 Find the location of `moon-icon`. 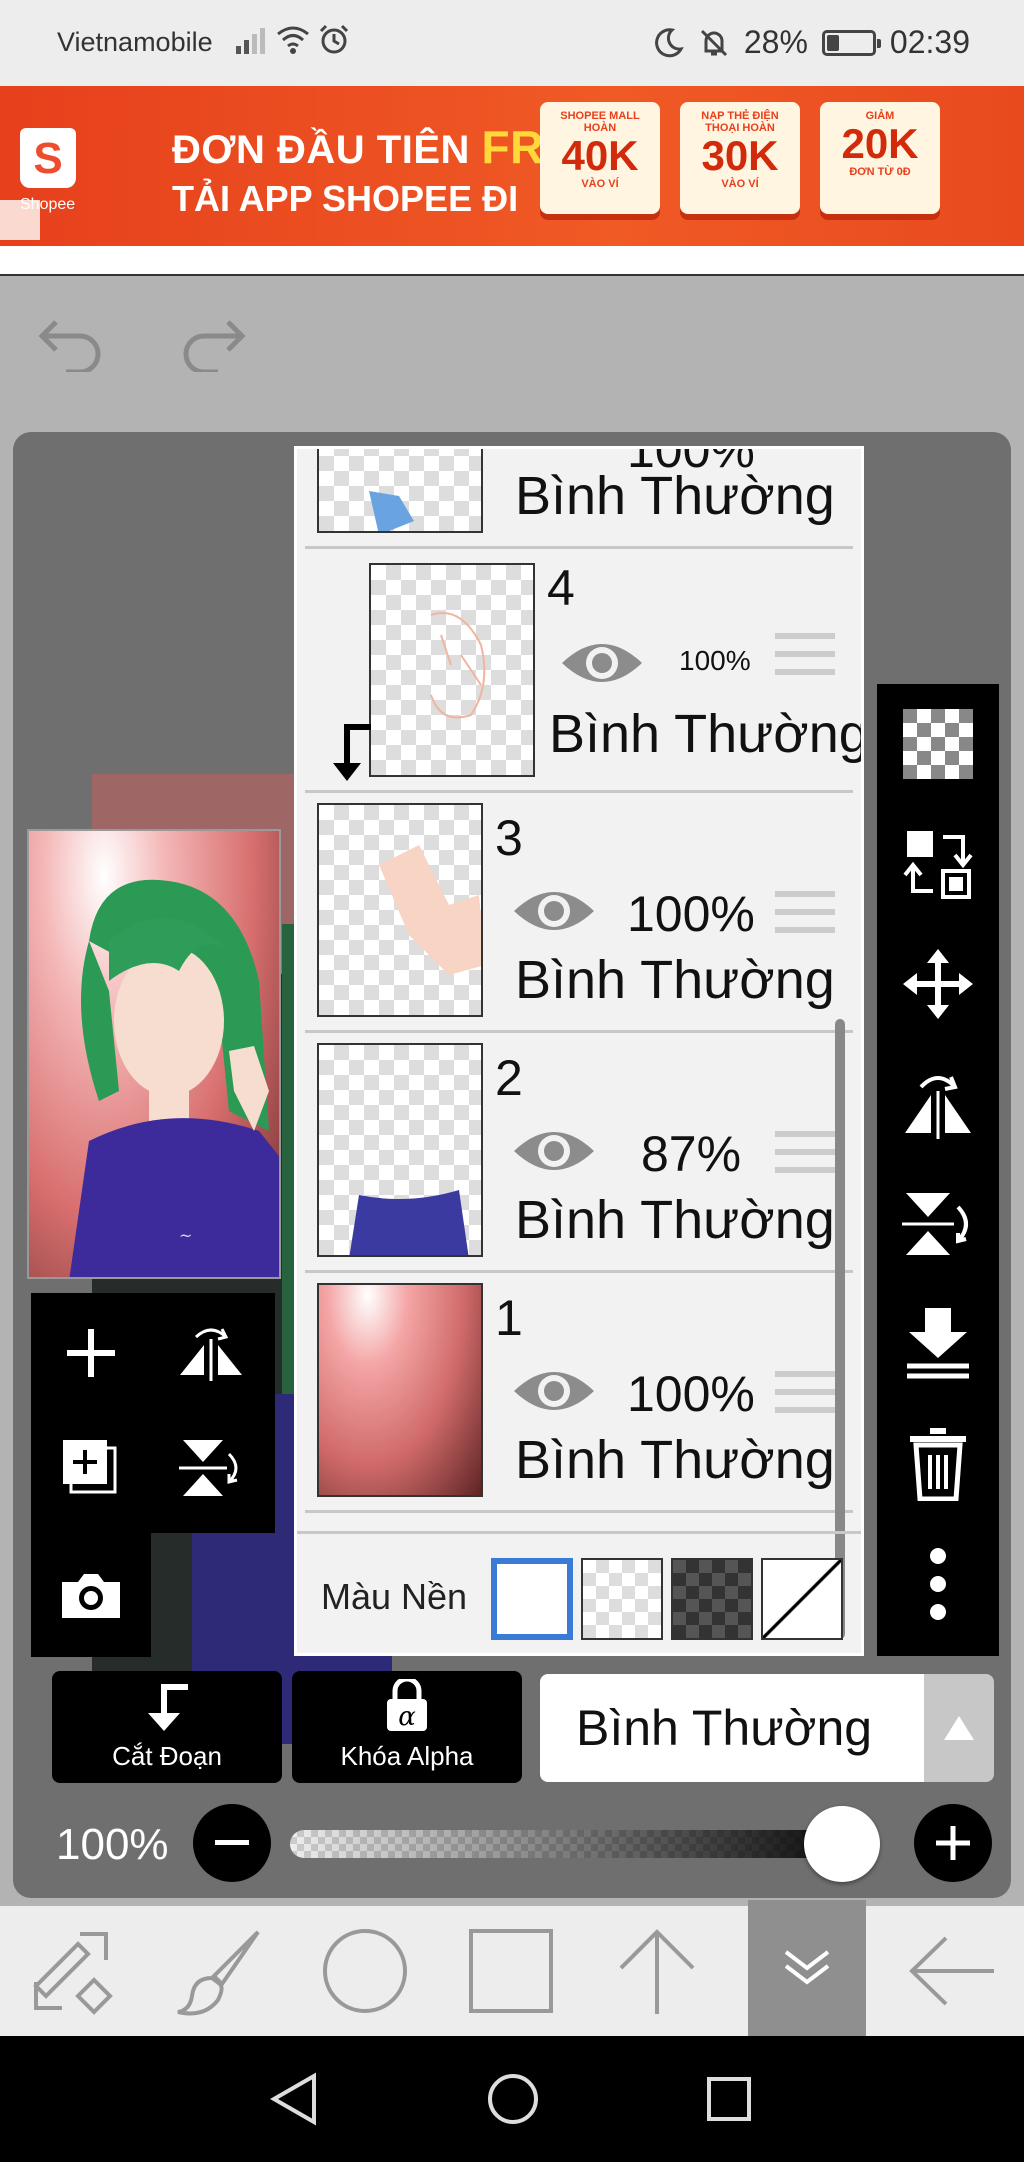

moon-icon is located at coordinates (669, 42).